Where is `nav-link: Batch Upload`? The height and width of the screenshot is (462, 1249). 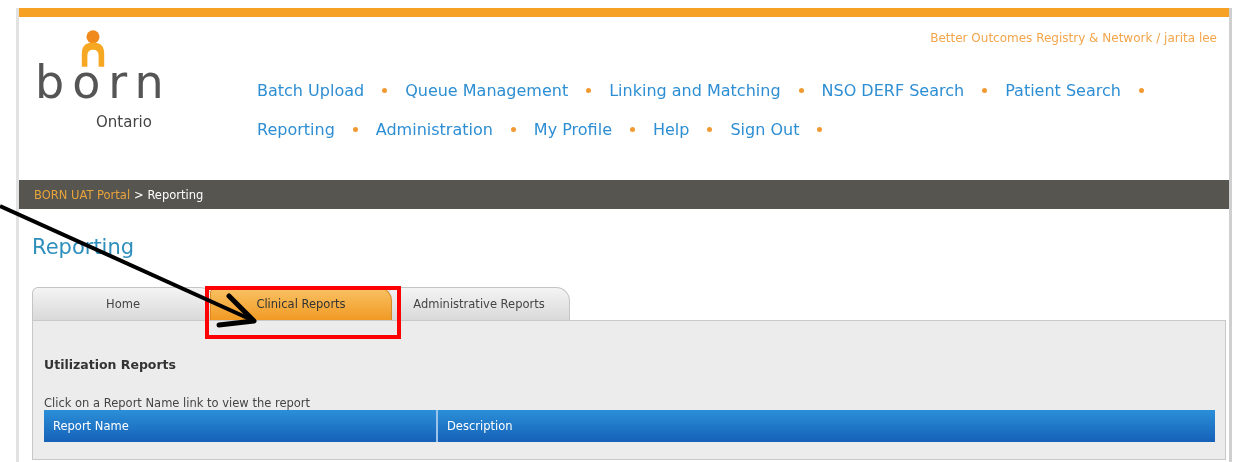
nav-link: Batch Upload is located at coordinates (311, 90).